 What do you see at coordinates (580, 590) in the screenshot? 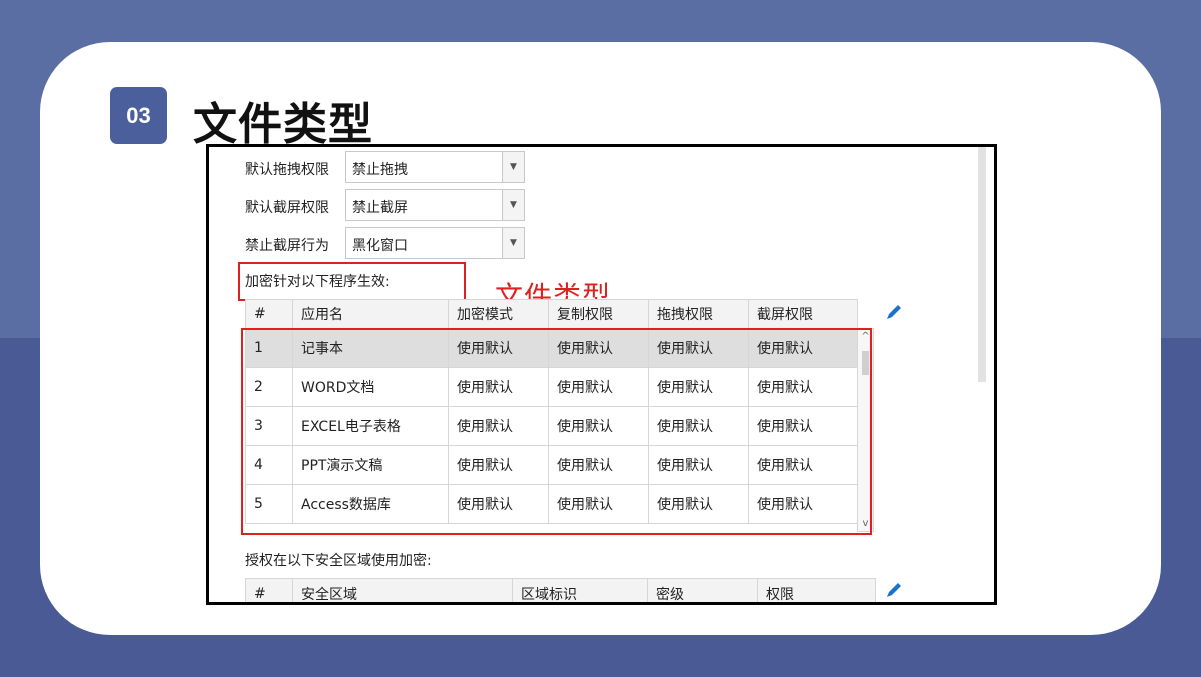
I see `column-header: 区域标识` at bounding box center [580, 590].